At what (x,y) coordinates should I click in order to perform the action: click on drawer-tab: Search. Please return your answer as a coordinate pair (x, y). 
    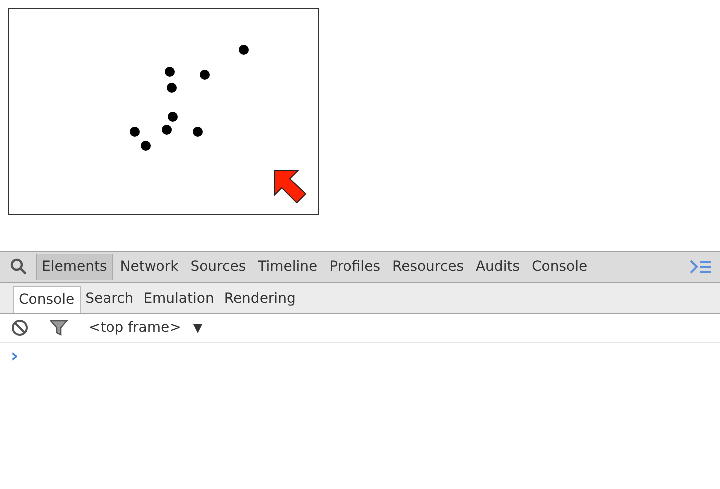
    Looking at the image, I should click on (109, 299).